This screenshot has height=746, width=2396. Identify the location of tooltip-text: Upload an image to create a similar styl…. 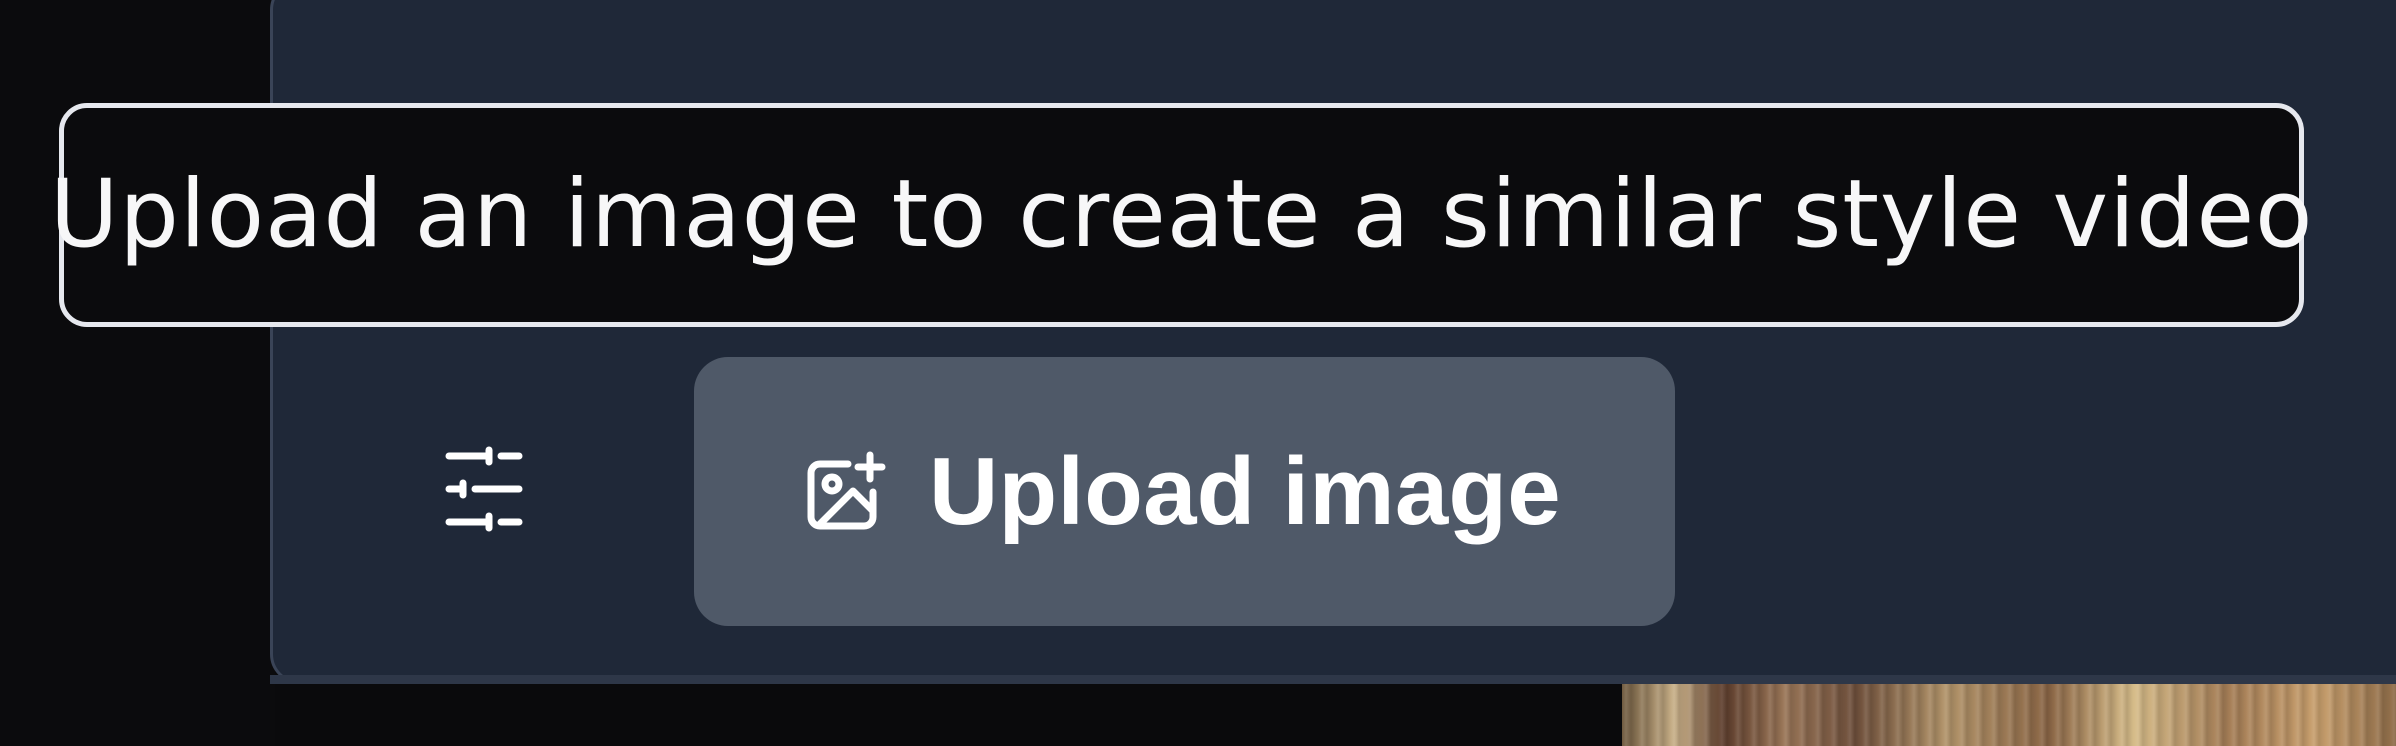
(1181, 214).